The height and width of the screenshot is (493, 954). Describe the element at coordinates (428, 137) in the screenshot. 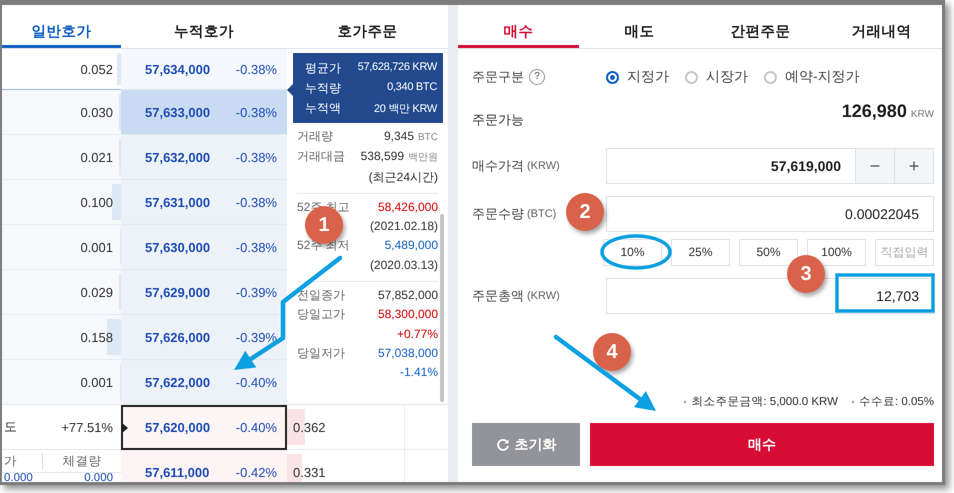

I see `stat-unit: BTC` at that location.